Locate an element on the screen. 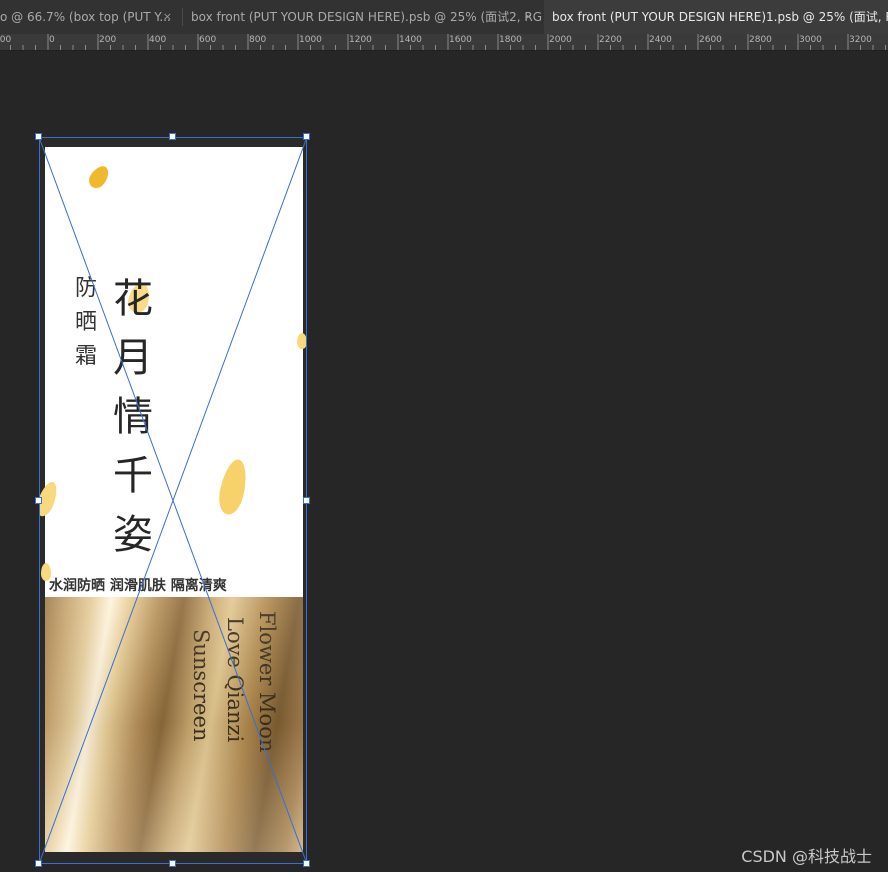  ruler-label: 2200 is located at coordinates (610, 40).